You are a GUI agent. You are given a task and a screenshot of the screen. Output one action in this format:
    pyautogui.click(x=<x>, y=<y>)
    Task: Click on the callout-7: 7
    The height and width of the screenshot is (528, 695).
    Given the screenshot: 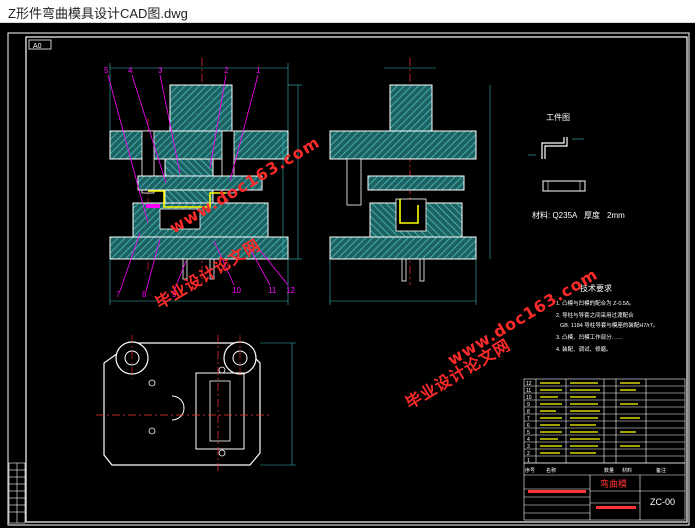 What is the action you would take?
    pyautogui.click(x=118, y=294)
    